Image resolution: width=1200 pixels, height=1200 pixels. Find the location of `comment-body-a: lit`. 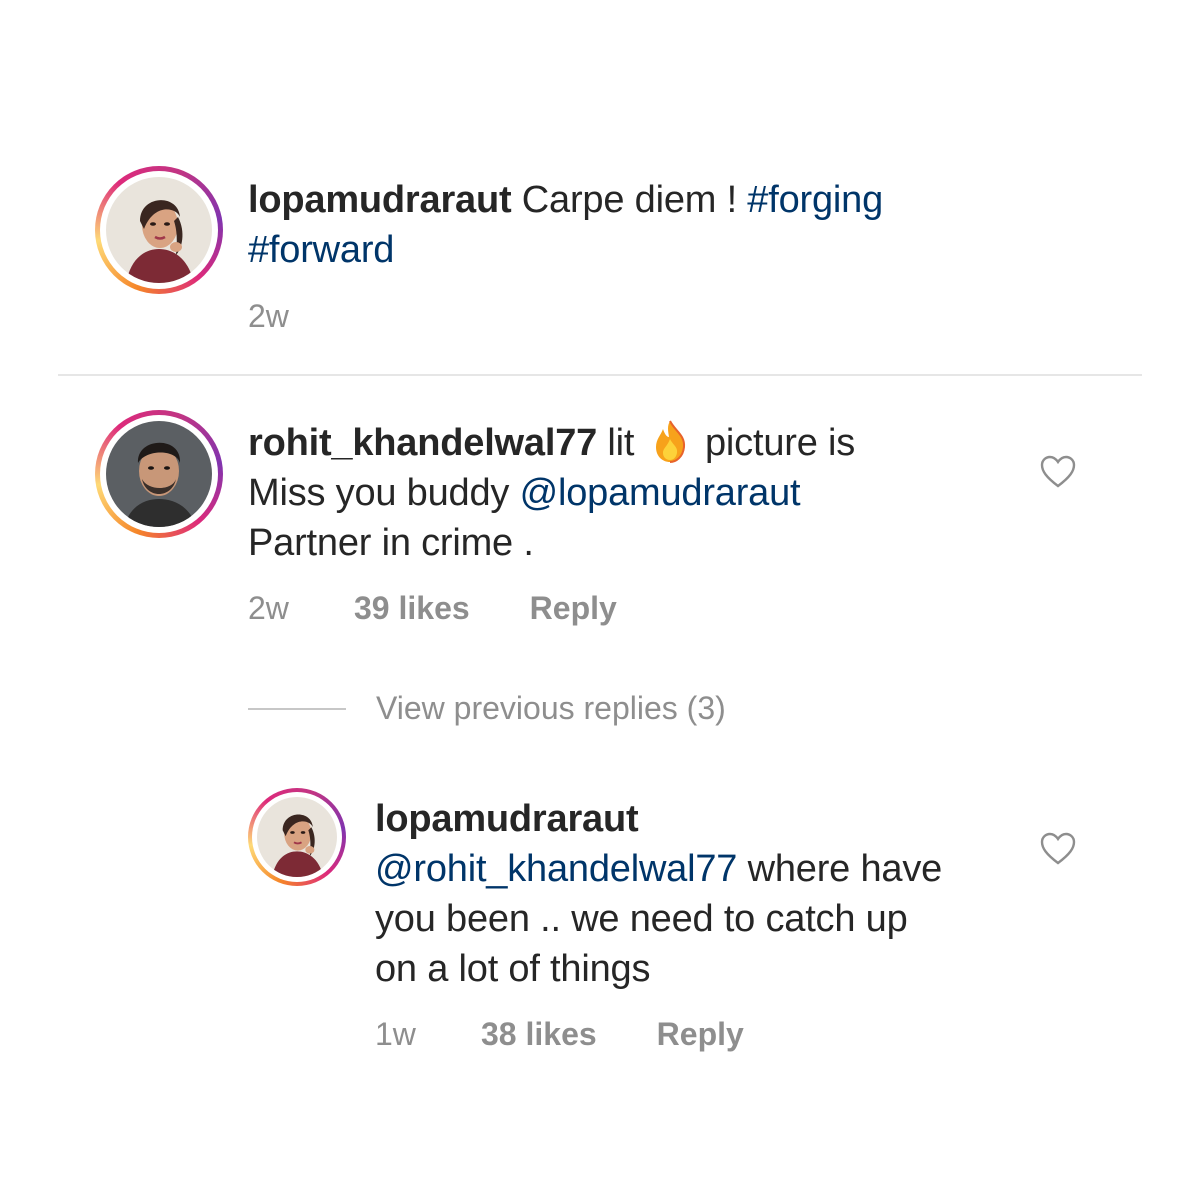

comment-body-a: lit is located at coordinates (621, 443).